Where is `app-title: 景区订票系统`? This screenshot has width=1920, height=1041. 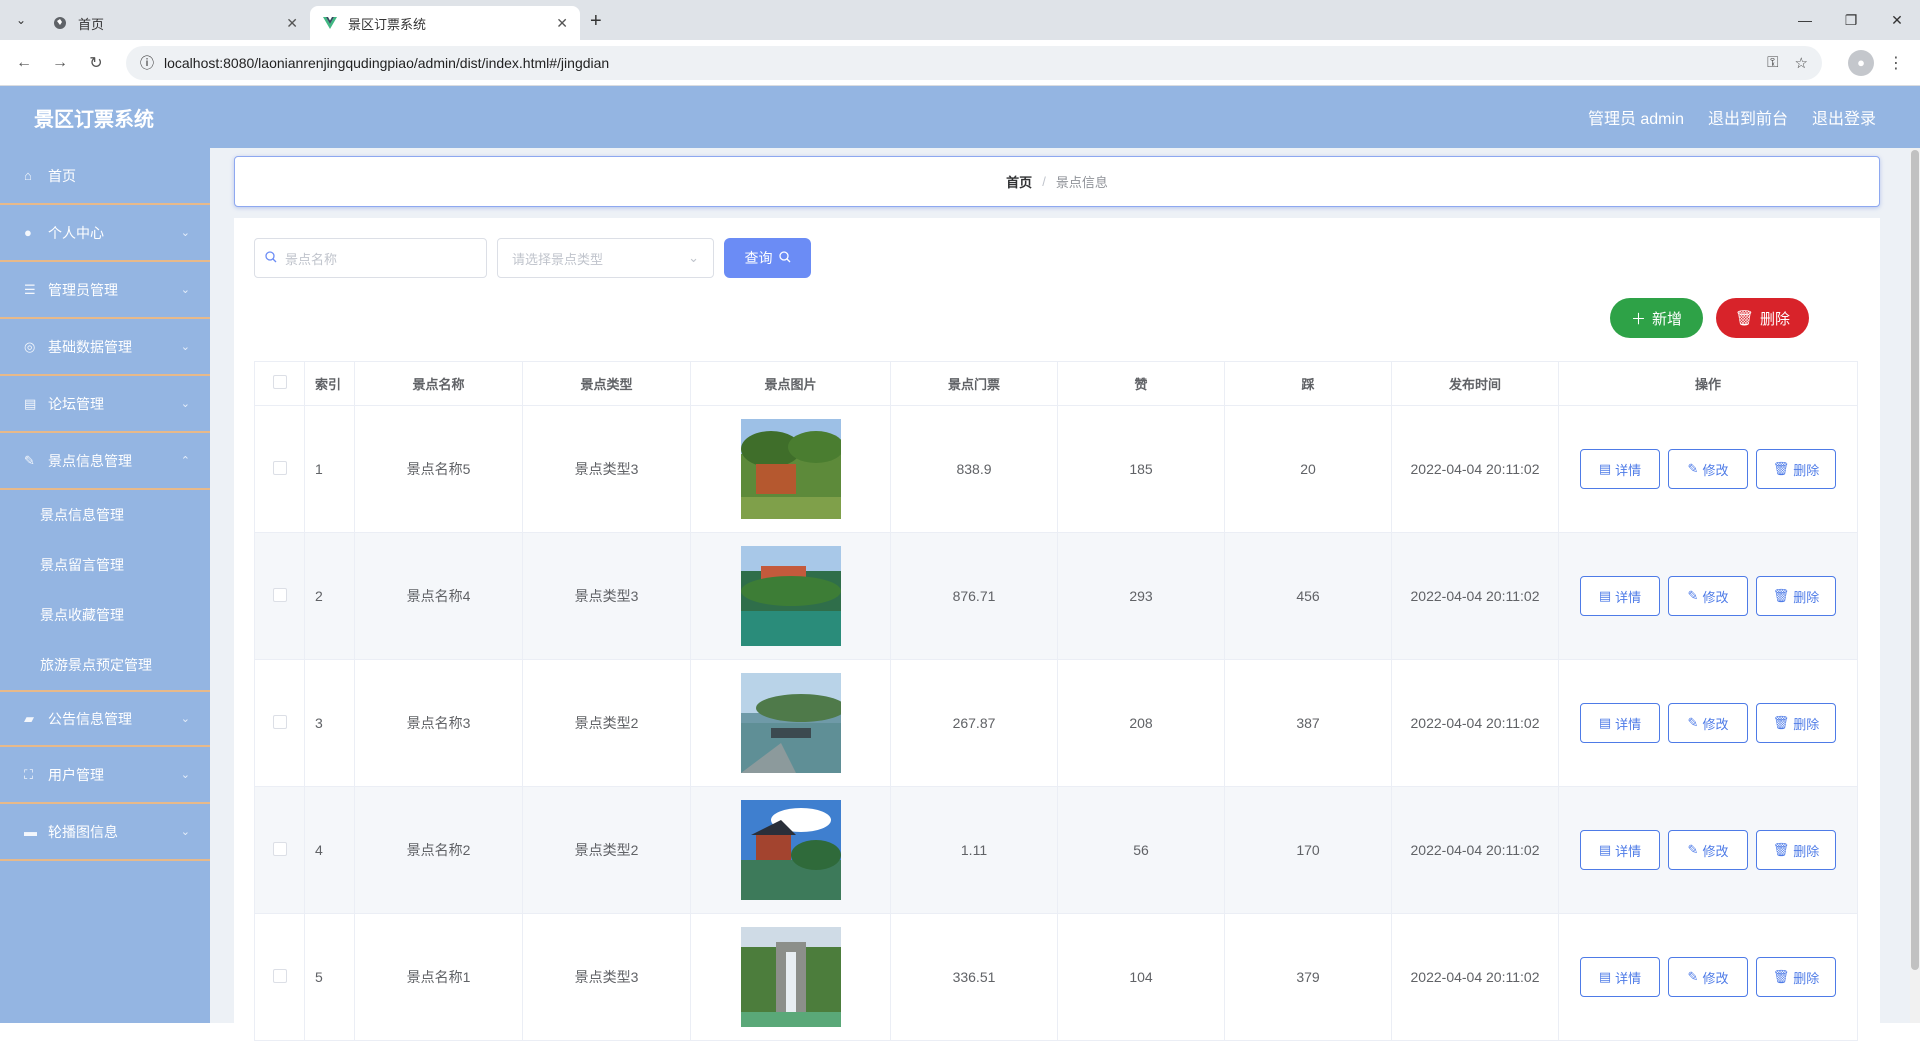 app-title: 景区订票系统 is located at coordinates (94, 119).